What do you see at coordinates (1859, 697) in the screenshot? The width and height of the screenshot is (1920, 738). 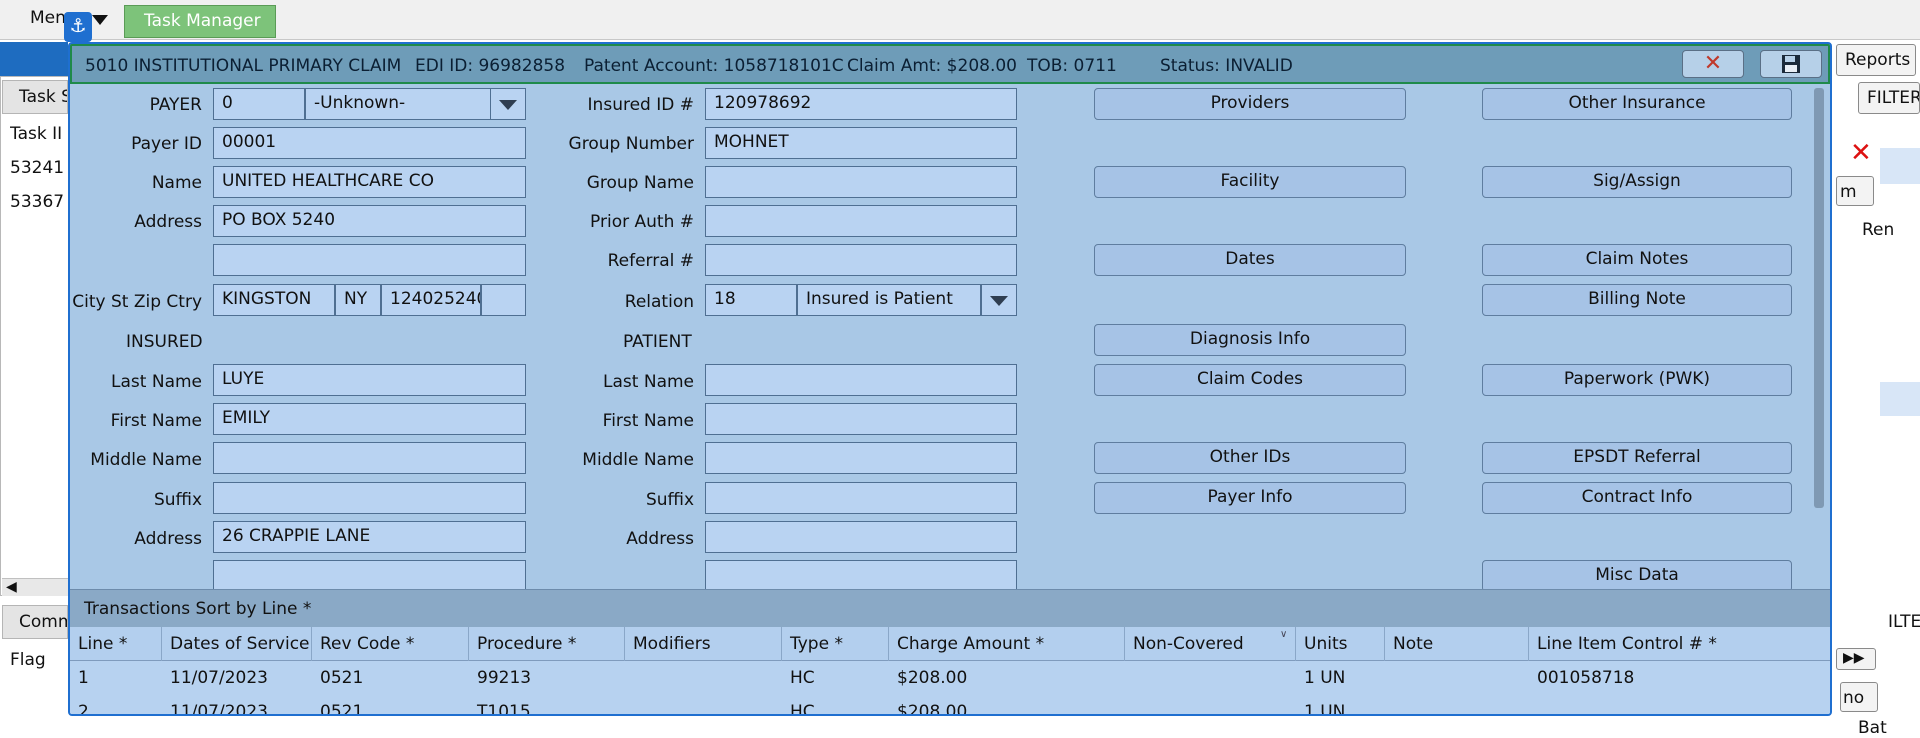 I see `background-no-button: no` at bounding box center [1859, 697].